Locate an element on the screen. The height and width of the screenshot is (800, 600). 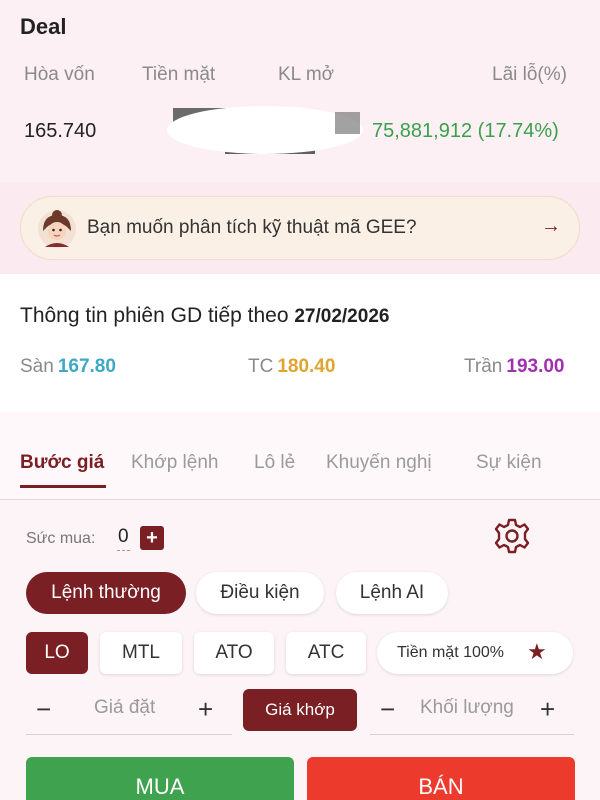
deal-title: Deal is located at coordinates (43, 26).